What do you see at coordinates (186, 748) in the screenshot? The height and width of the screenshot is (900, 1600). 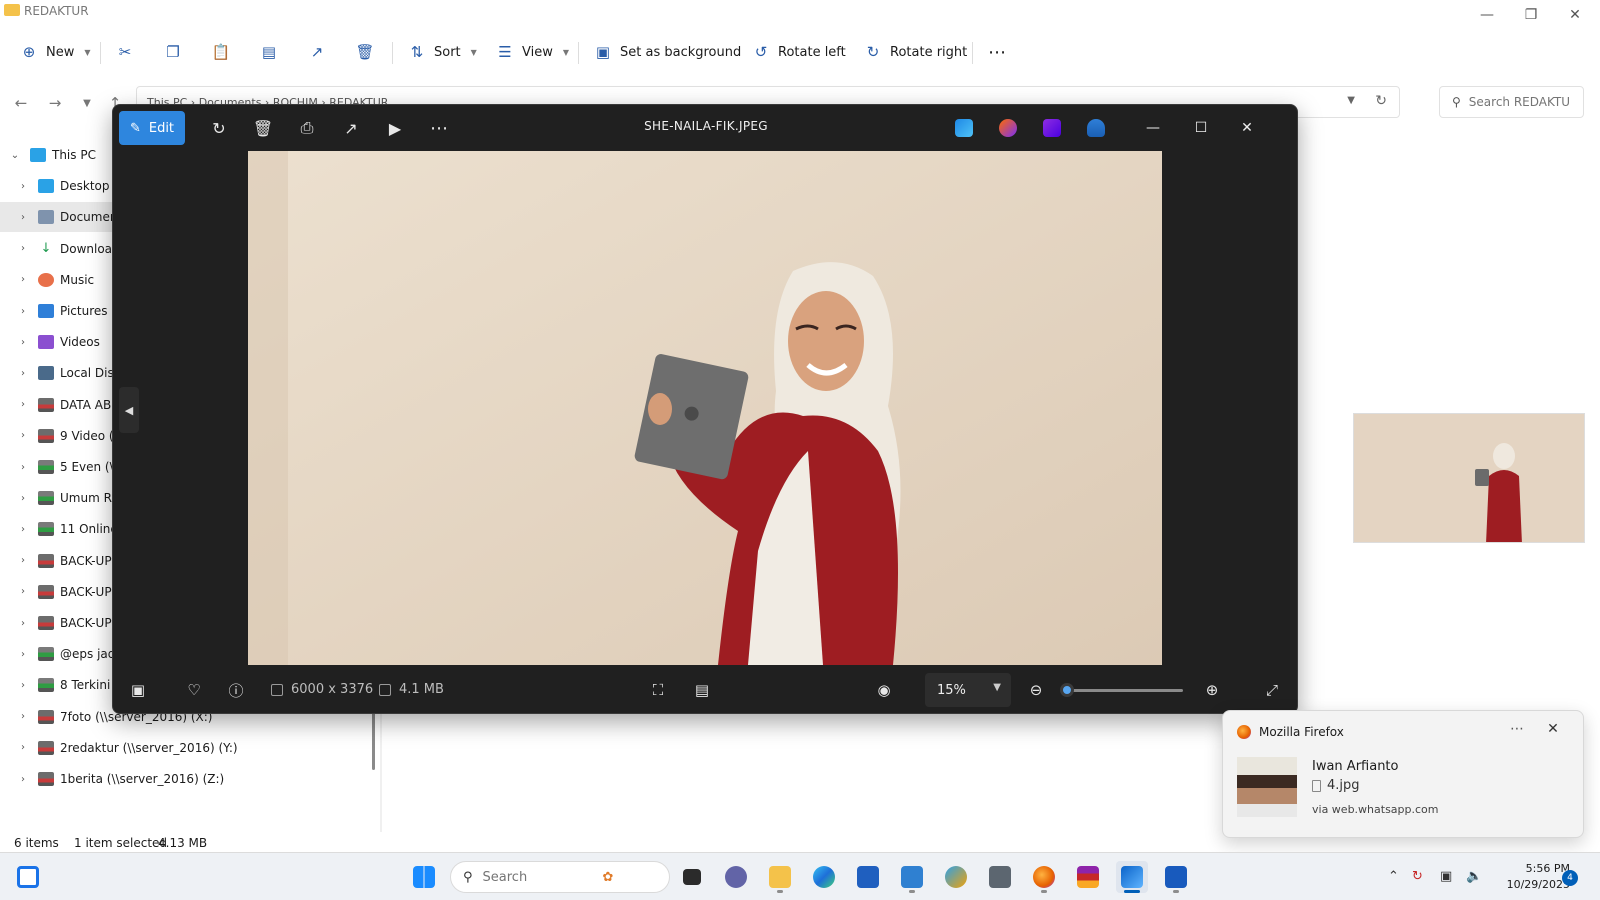 I see `nav-item: › 2redaktur (\\server_2016) (Y:)` at bounding box center [186, 748].